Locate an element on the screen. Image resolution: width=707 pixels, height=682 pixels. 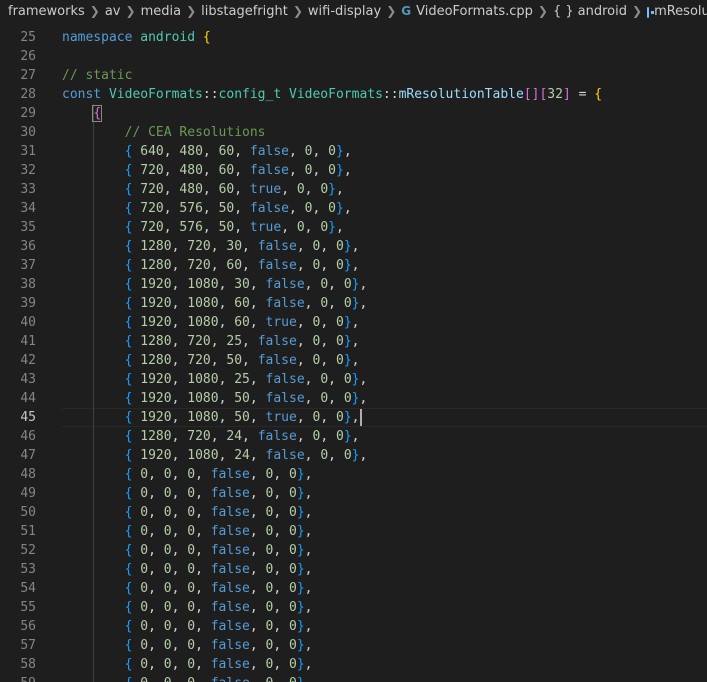
code-line: 43 { 1920, 1080, 25, false, 0, 0}, is located at coordinates (353, 379).